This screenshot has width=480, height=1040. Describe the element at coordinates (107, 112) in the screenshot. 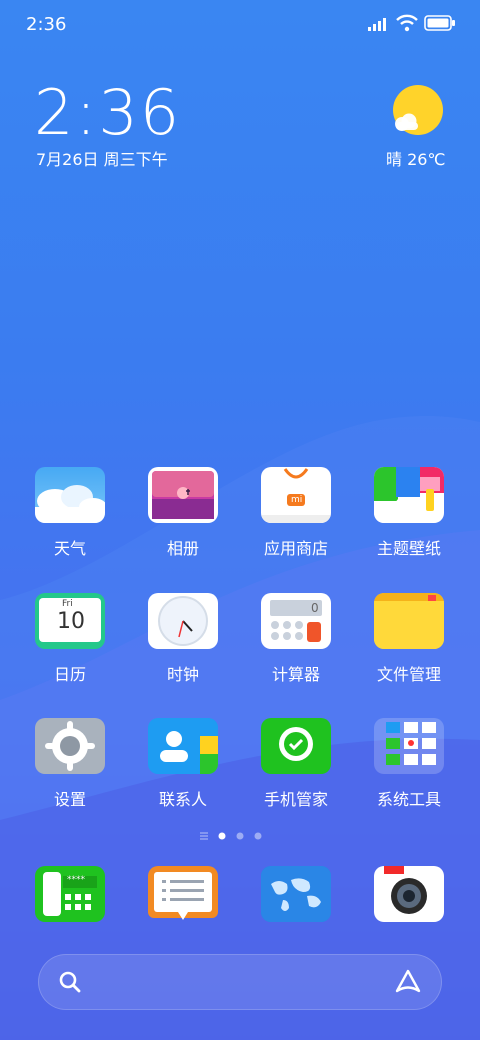

I see `clock-widget-time: 2:36` at that location.